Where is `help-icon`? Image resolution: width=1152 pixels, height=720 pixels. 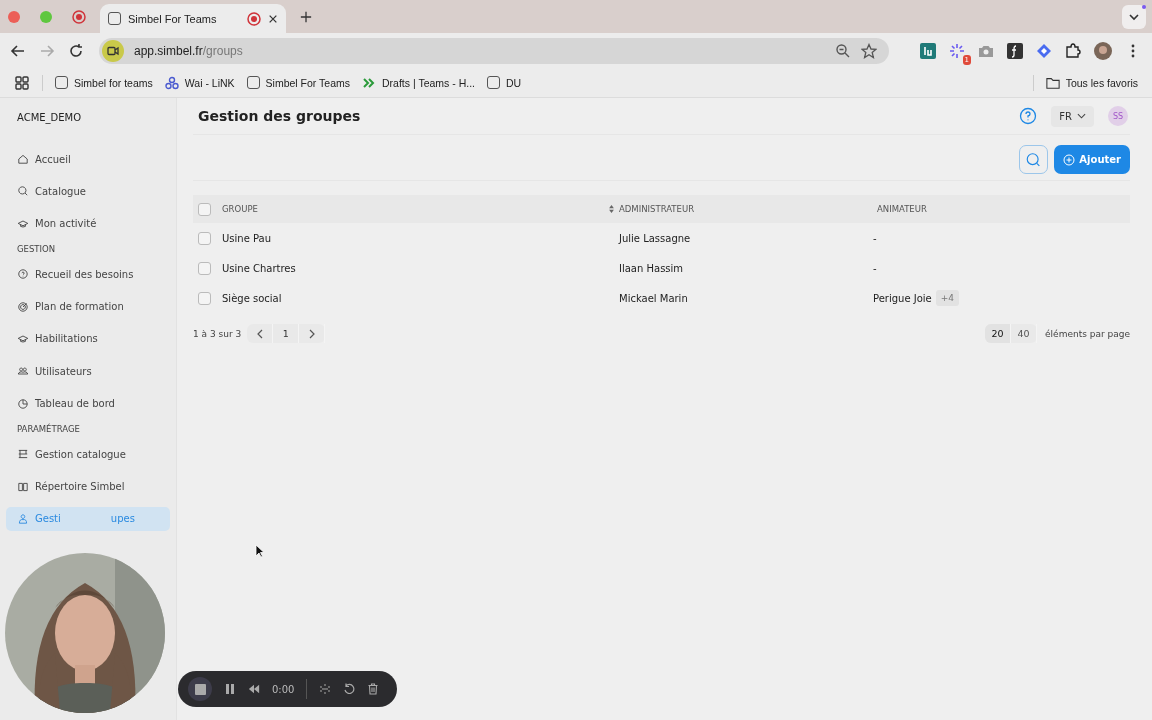 help-icon is located at coordinates (1028, 116).